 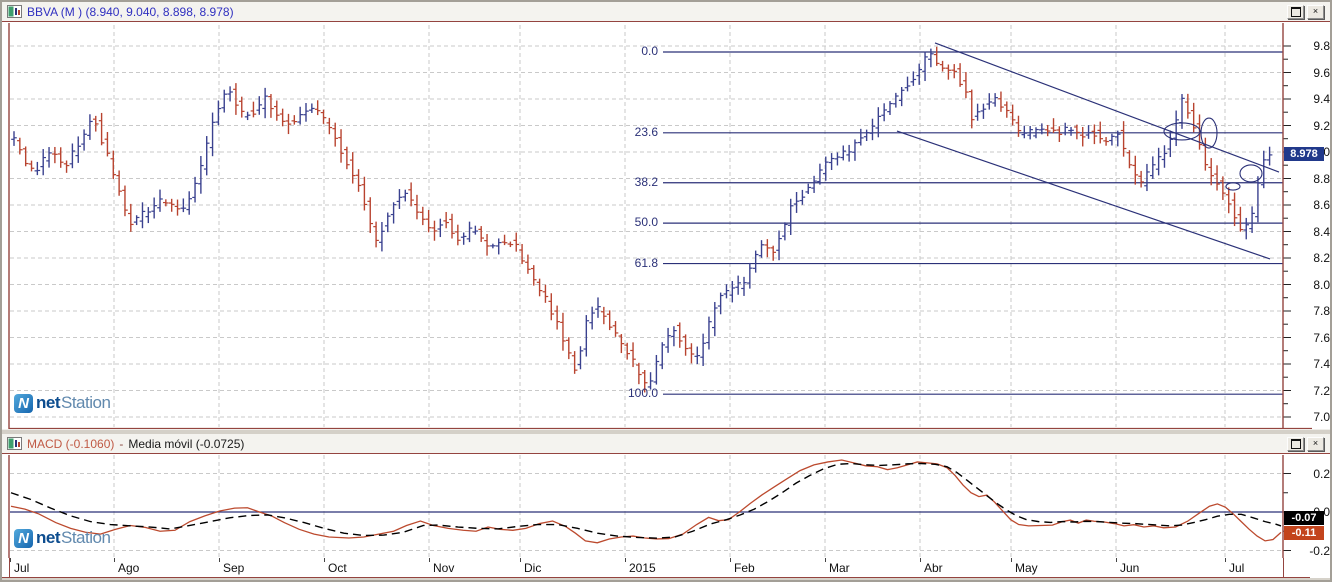 I want to click on macd-panel-titlebar: MACD (-0.1060) - Media móvil (-0.0725) ×, so click(x=666, y=444).